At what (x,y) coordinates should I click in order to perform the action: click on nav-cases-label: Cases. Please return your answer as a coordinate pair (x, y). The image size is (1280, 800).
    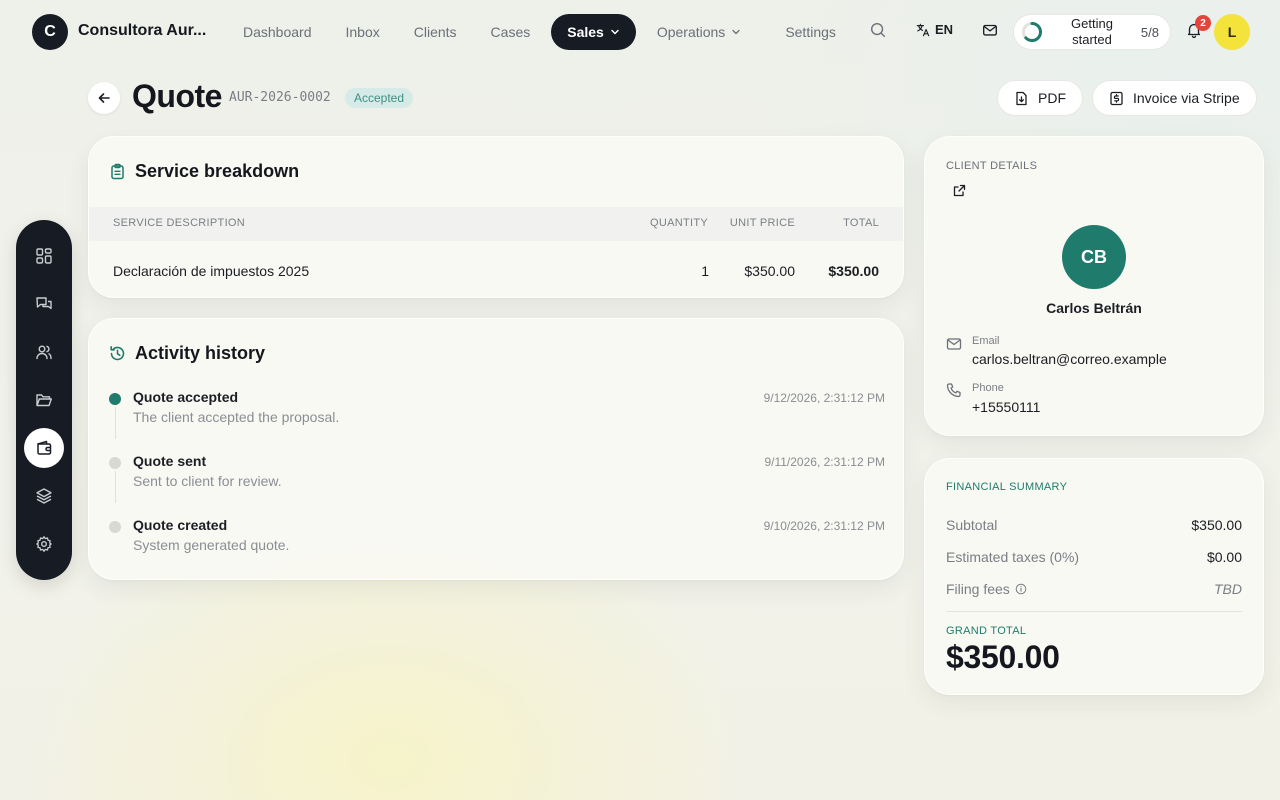
    Looking at the image, I should click on (510, 32).